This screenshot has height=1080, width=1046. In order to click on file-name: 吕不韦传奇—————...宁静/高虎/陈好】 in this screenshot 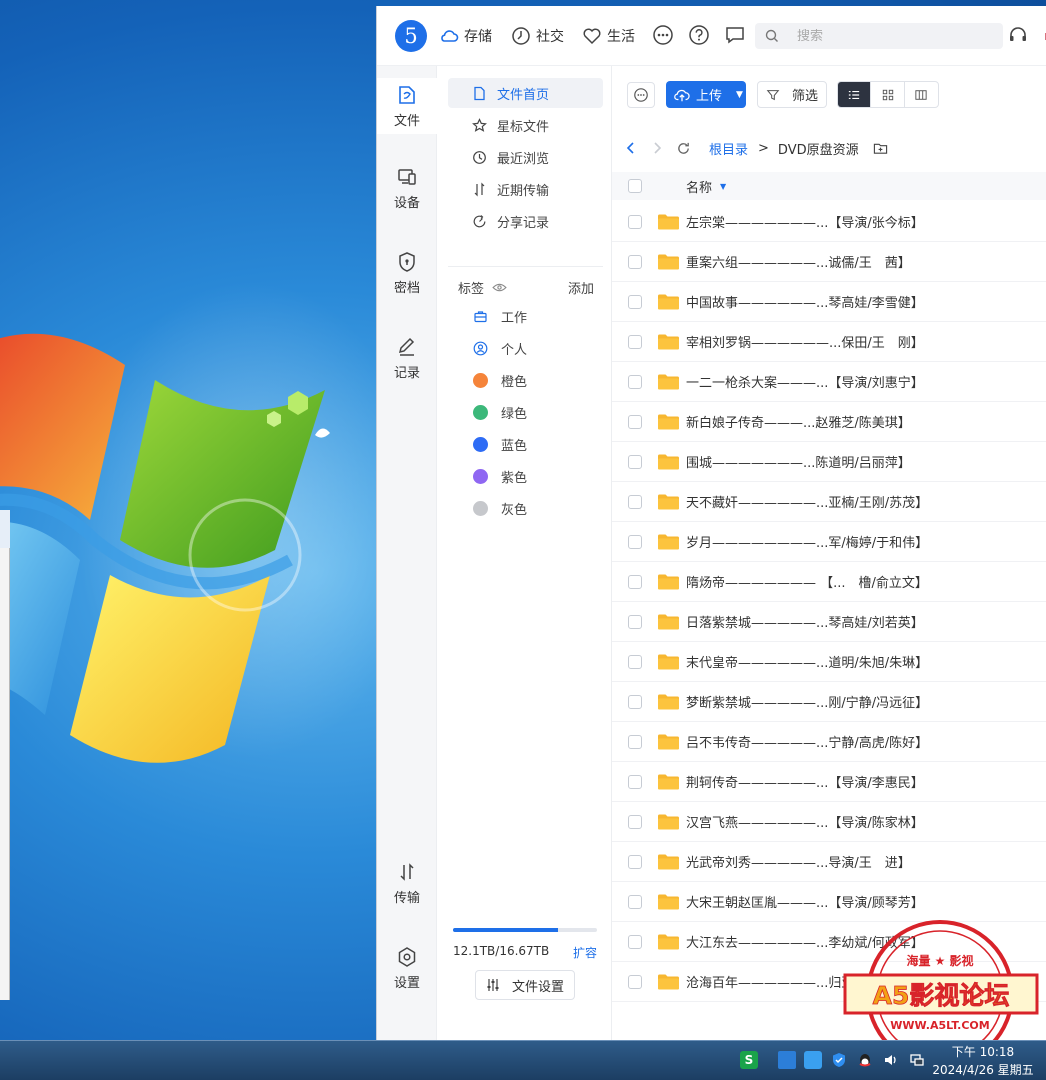, I will do `click(807, 741)`.